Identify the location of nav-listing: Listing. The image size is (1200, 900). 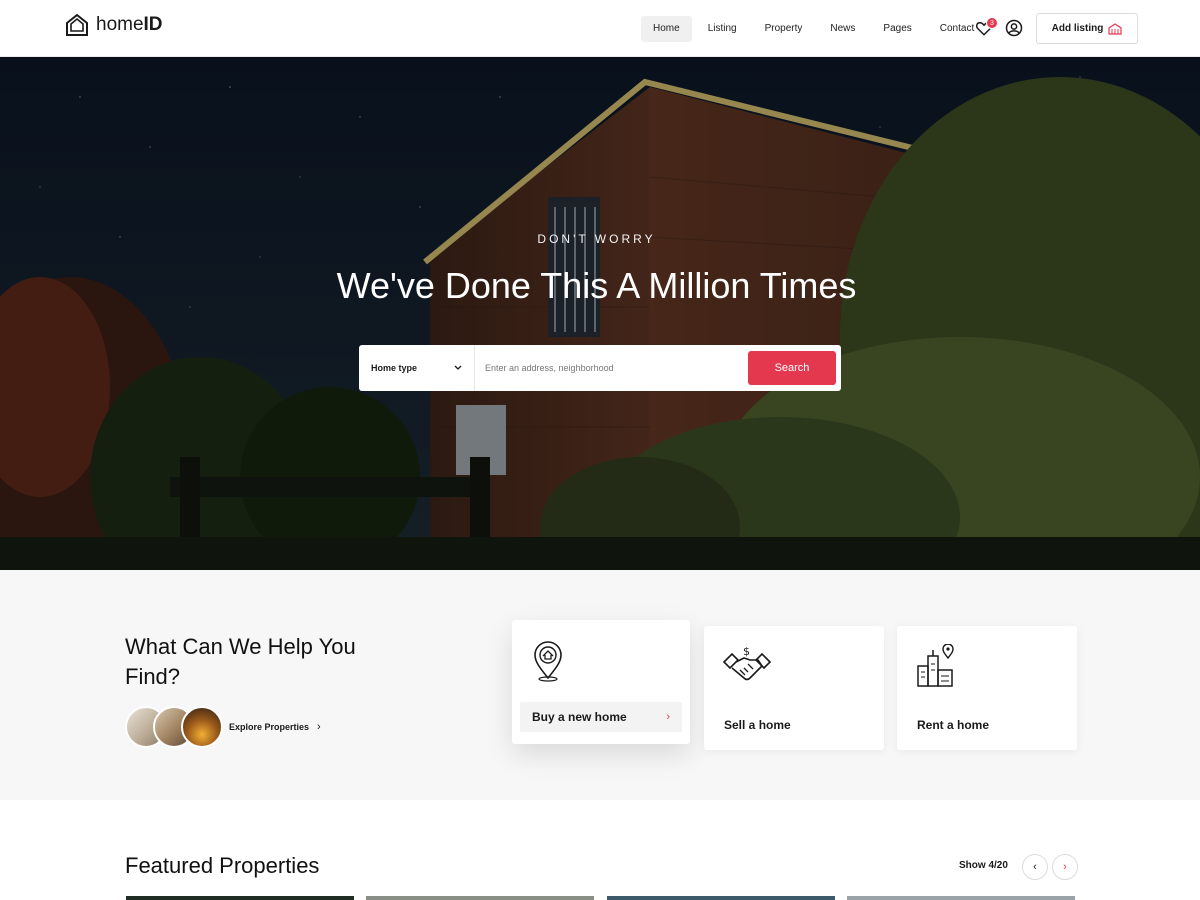
(722, 29).